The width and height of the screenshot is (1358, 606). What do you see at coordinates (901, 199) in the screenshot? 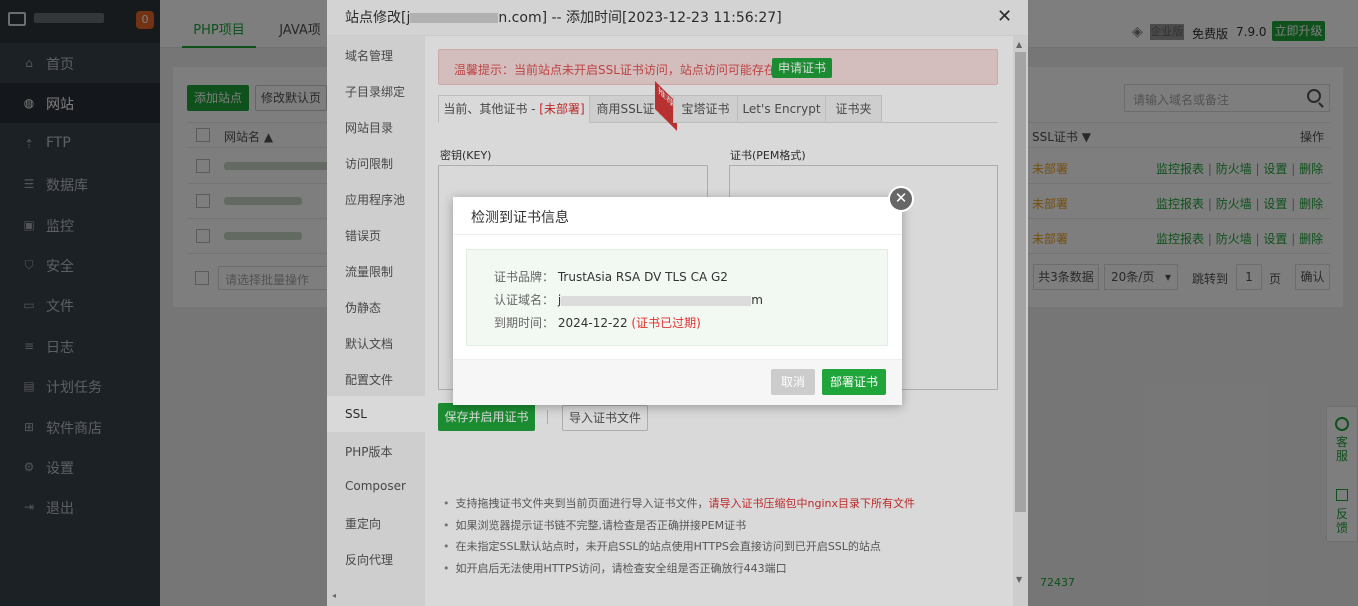
I see `popup-close-icon: ✕` at bounding box center [901, 199].